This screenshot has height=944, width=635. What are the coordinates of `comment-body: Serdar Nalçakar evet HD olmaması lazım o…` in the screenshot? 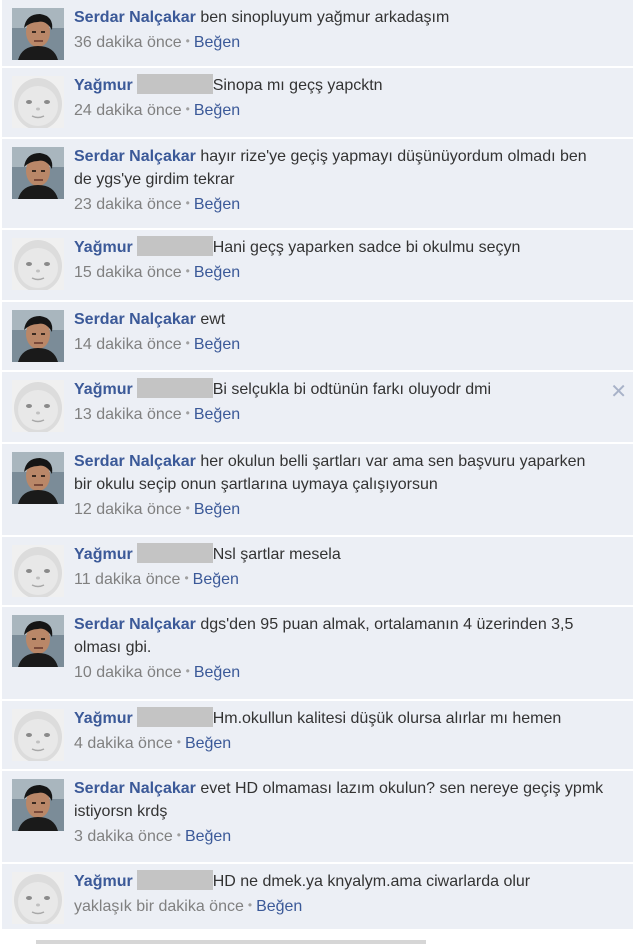 It's located at (340, 813).